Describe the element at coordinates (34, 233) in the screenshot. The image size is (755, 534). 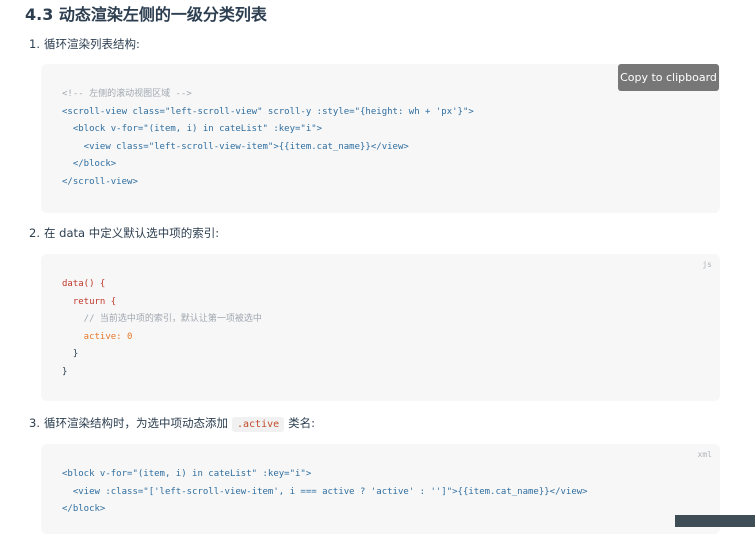
I see `step-number: 2.` at that location.